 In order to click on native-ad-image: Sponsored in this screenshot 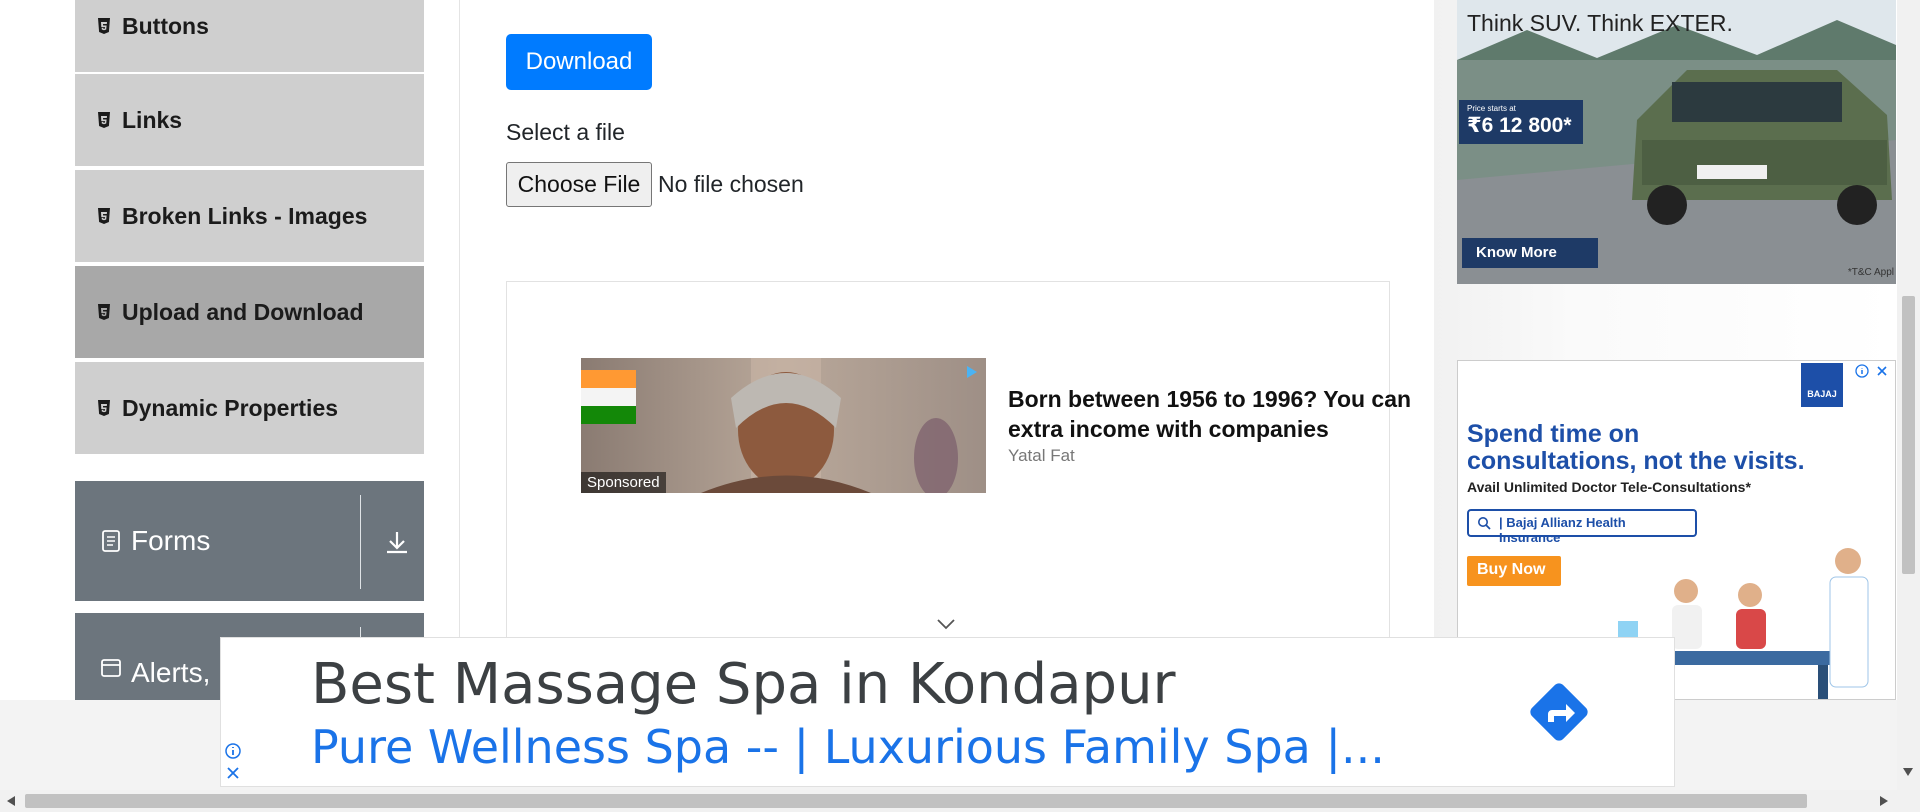, I will do `click(783, 425)`.